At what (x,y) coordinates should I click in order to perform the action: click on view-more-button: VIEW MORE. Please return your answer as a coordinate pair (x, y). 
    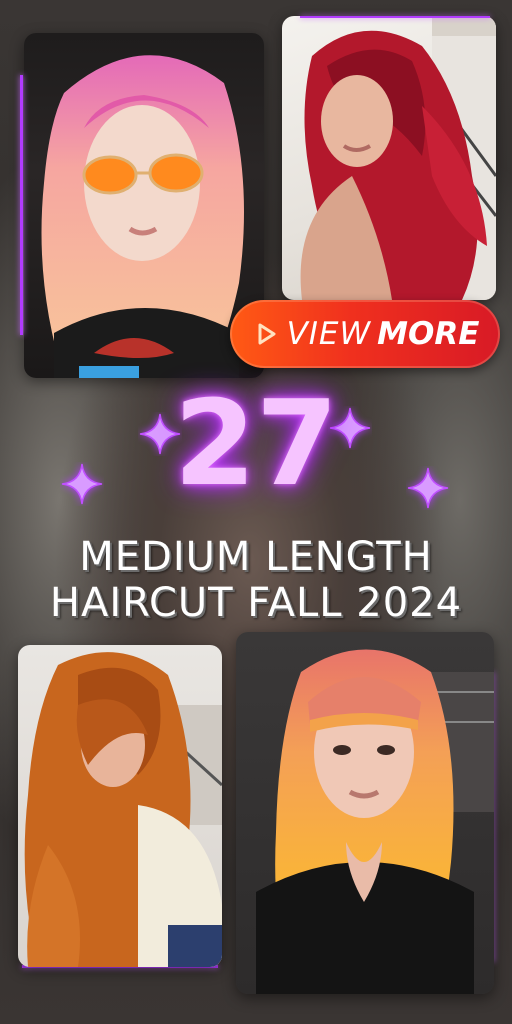
    Looking at the image, I should click on (365, 334).